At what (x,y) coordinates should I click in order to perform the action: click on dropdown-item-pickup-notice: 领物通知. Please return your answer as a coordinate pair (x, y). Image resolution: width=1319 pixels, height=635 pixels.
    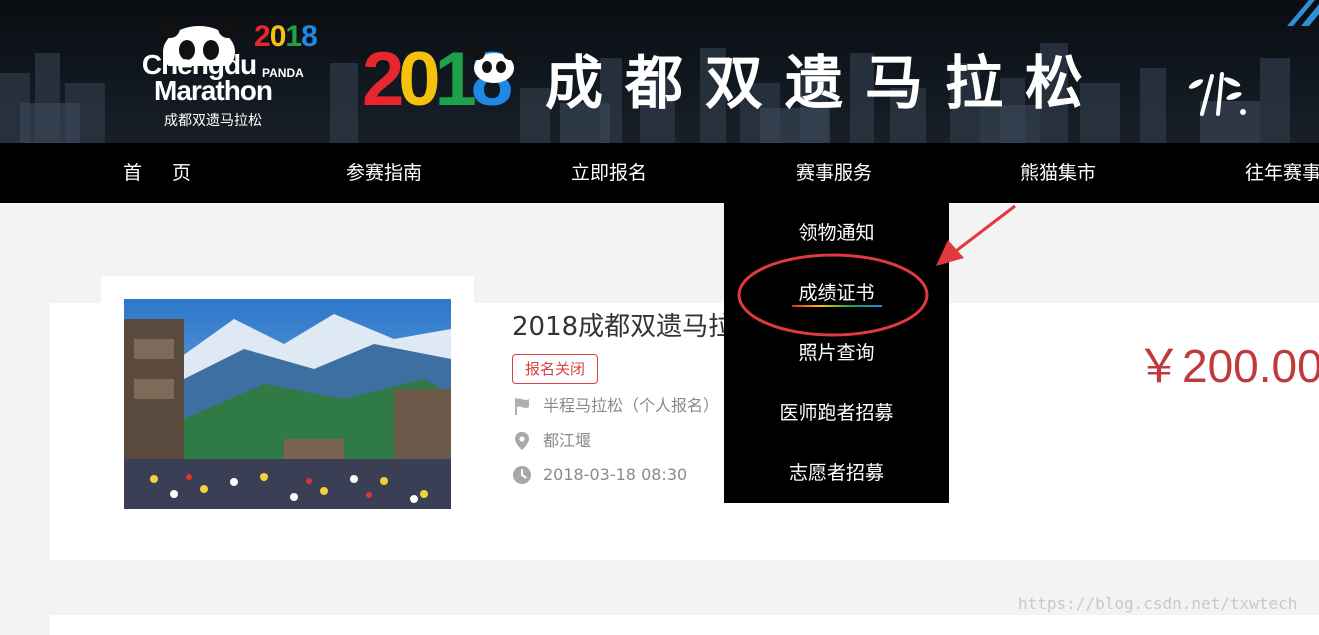
    Looking at the image, I should click on (836, 233).